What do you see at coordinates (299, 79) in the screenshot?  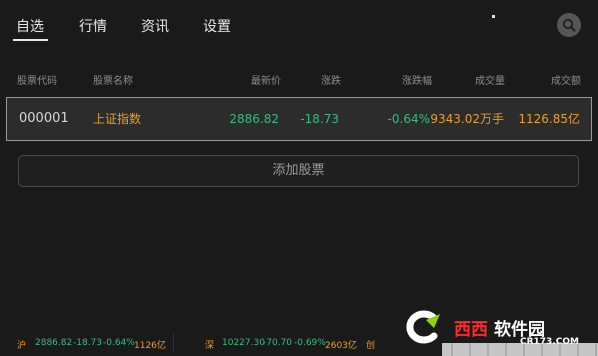 I see `table-header: 股票代码 股票名称 最新价 涨跌 涨跌幅 成交量 成交额` at bounding box center [299, 79].